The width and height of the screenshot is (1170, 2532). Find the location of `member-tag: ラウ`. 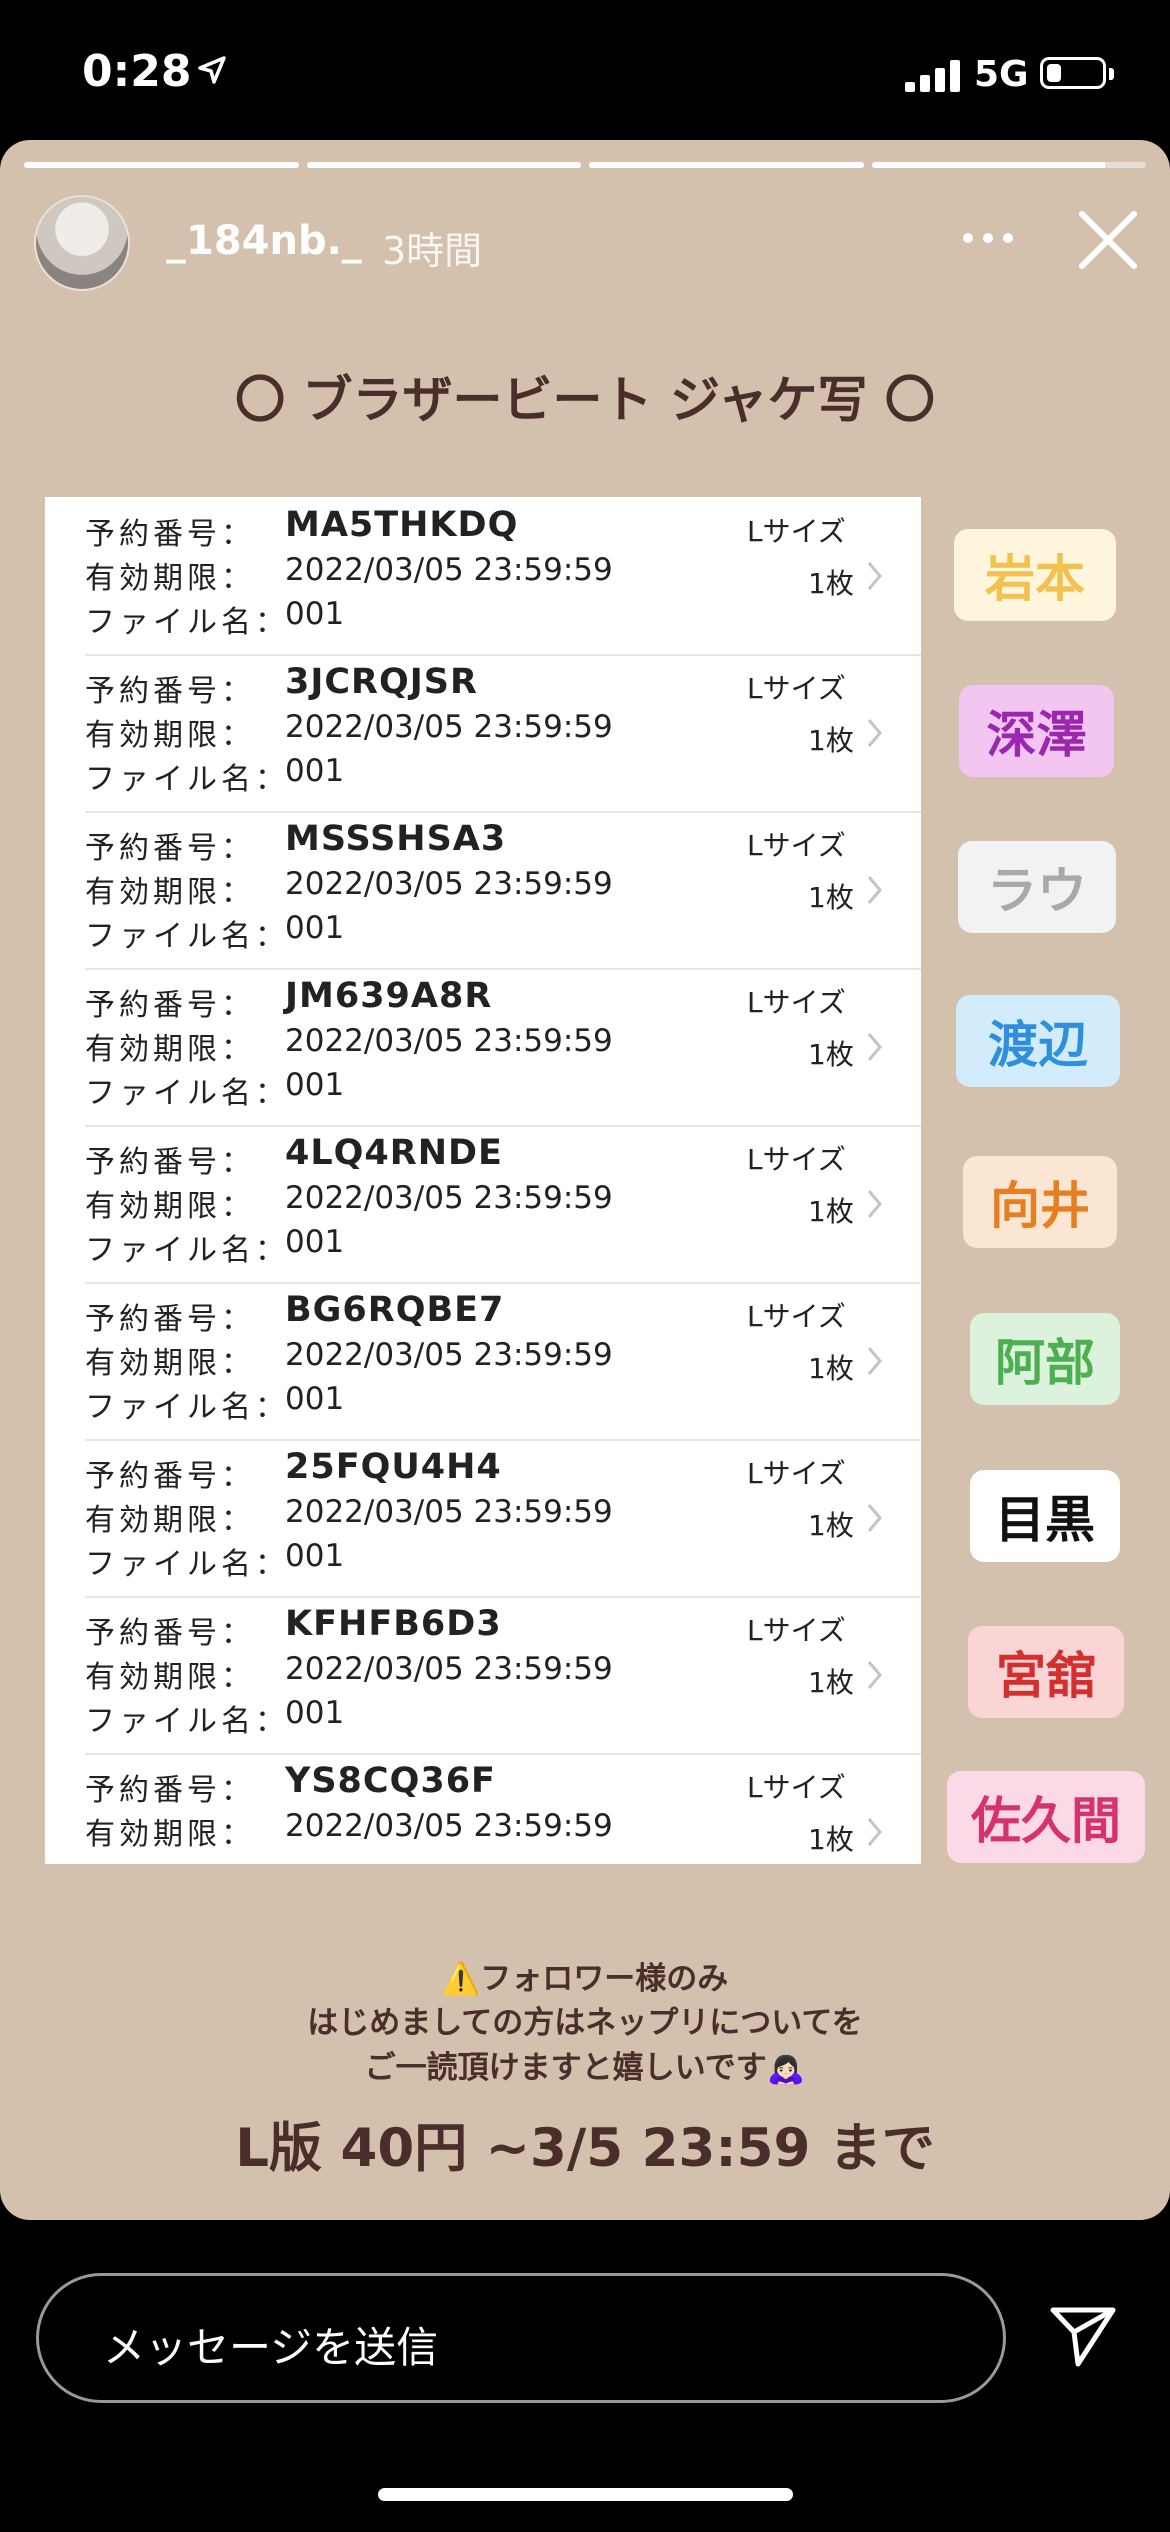

member-tag: ラウ is located at coordinates (1037, 887).